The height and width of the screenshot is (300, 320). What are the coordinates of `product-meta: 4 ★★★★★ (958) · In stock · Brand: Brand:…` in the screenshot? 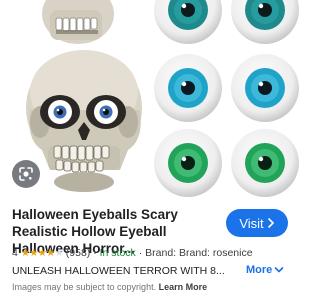 It's located at (154, 253).